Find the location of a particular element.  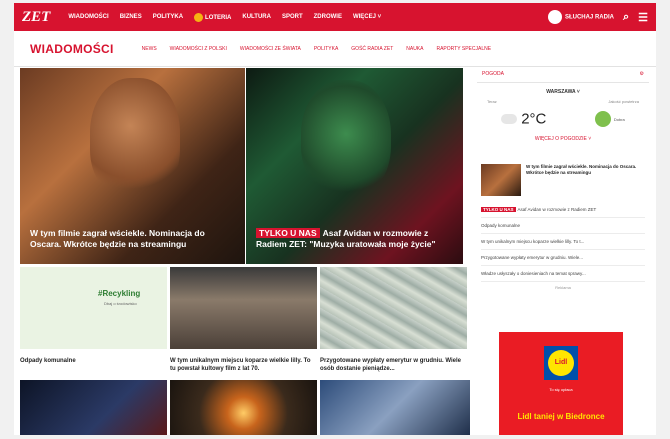

air-quality-label: Jakość powietrza is located at coordinates (623, 101).